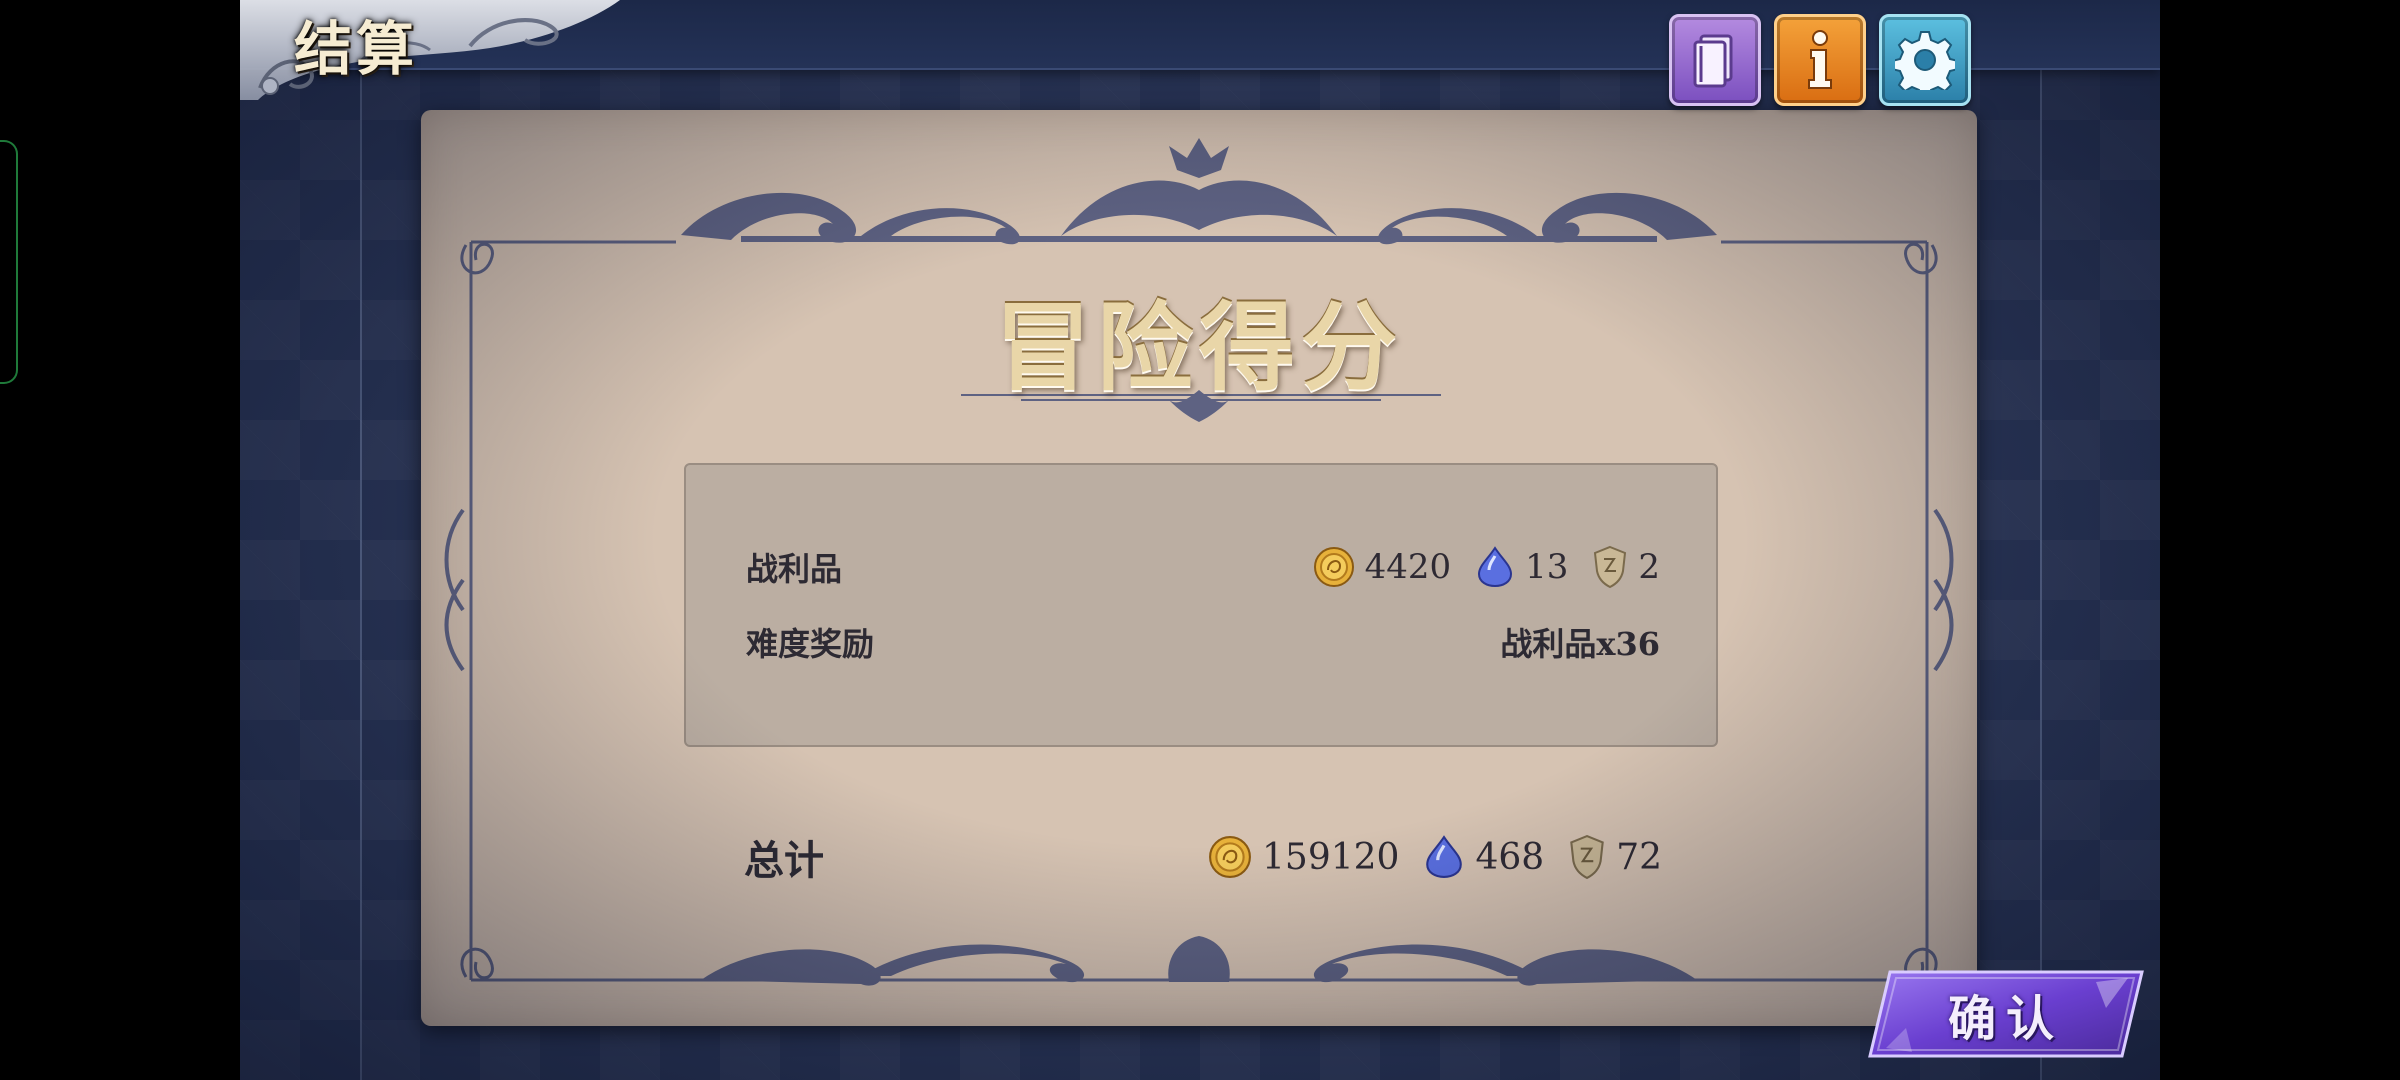 The width and height of the screenshot is (2400, 1080). I want to click on total-gem: 468, so click(1483, 857).